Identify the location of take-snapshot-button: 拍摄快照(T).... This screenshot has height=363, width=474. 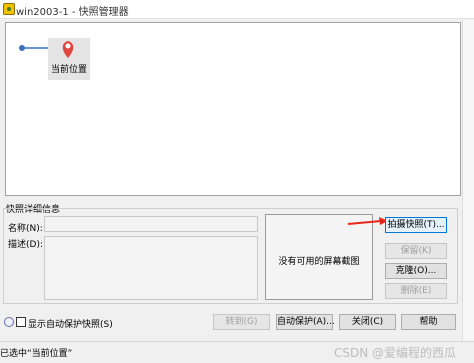
(416, 225).